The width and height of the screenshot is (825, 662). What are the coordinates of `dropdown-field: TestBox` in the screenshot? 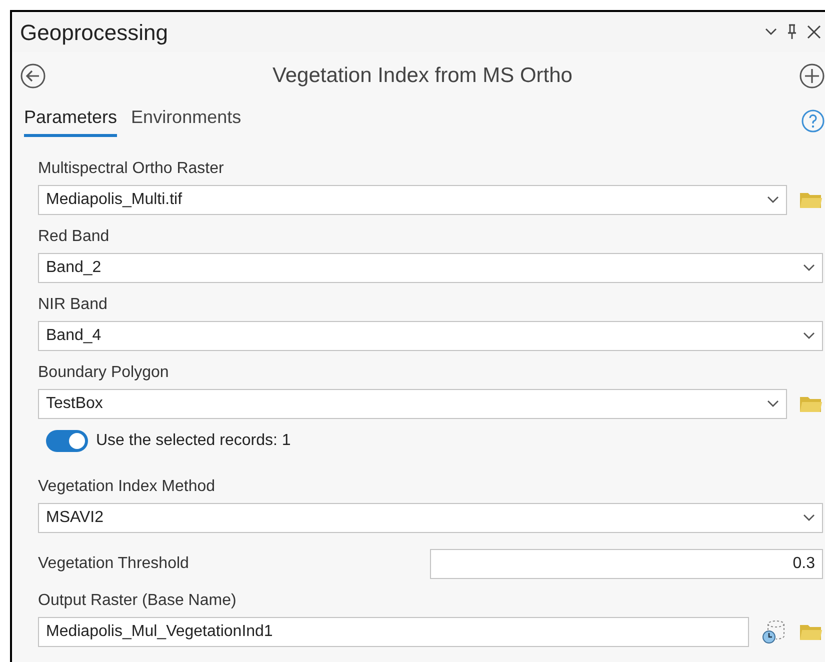 It's located at (412, 404).